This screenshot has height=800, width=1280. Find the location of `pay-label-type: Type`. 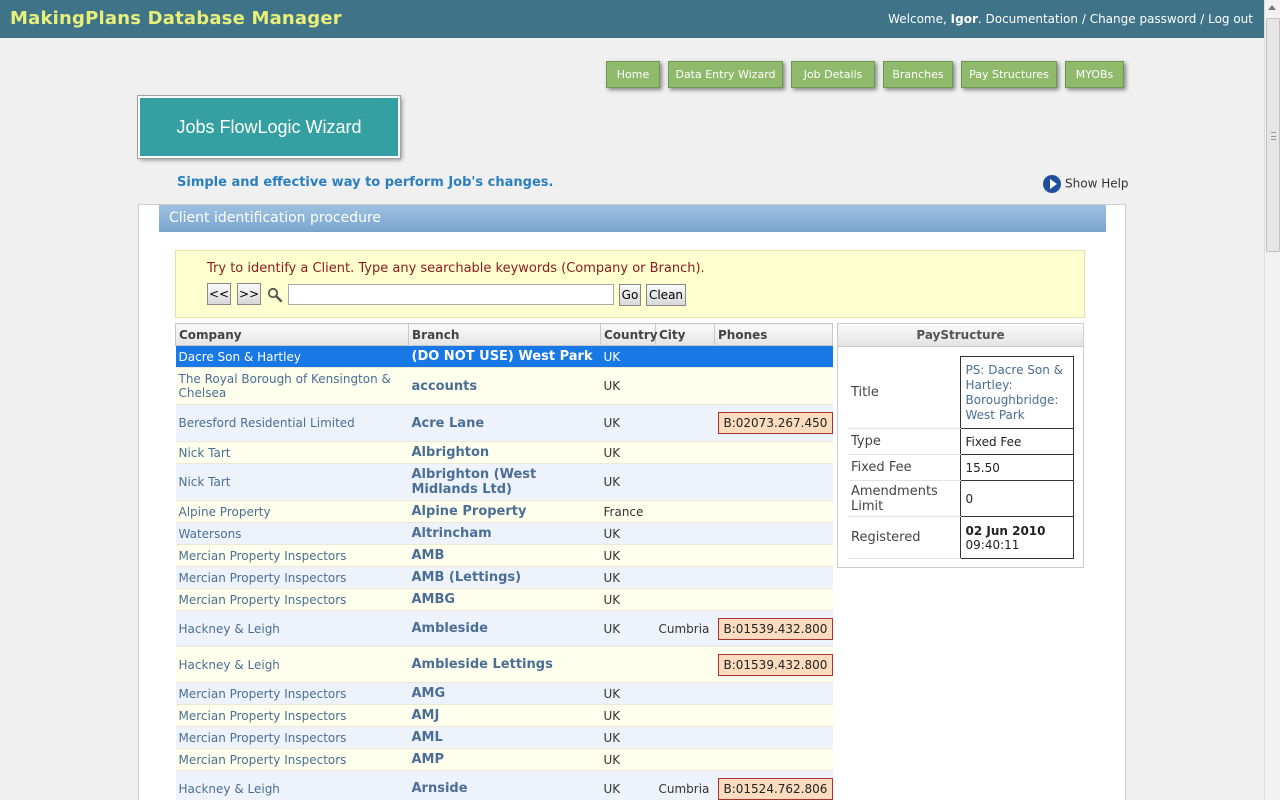

pay-label-type: Type is located at coordinates (904, 441).